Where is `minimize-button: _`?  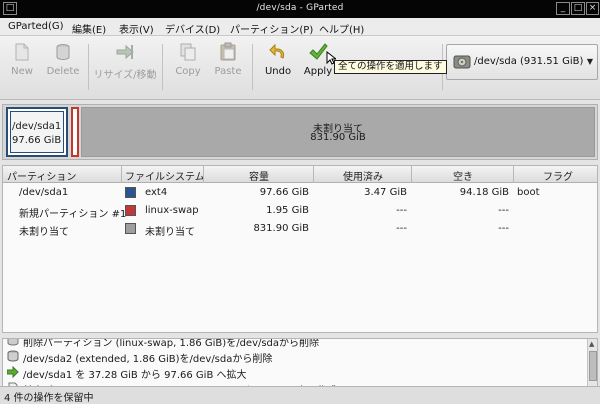
minimize-button: _ is located at coordinates (563, 8).